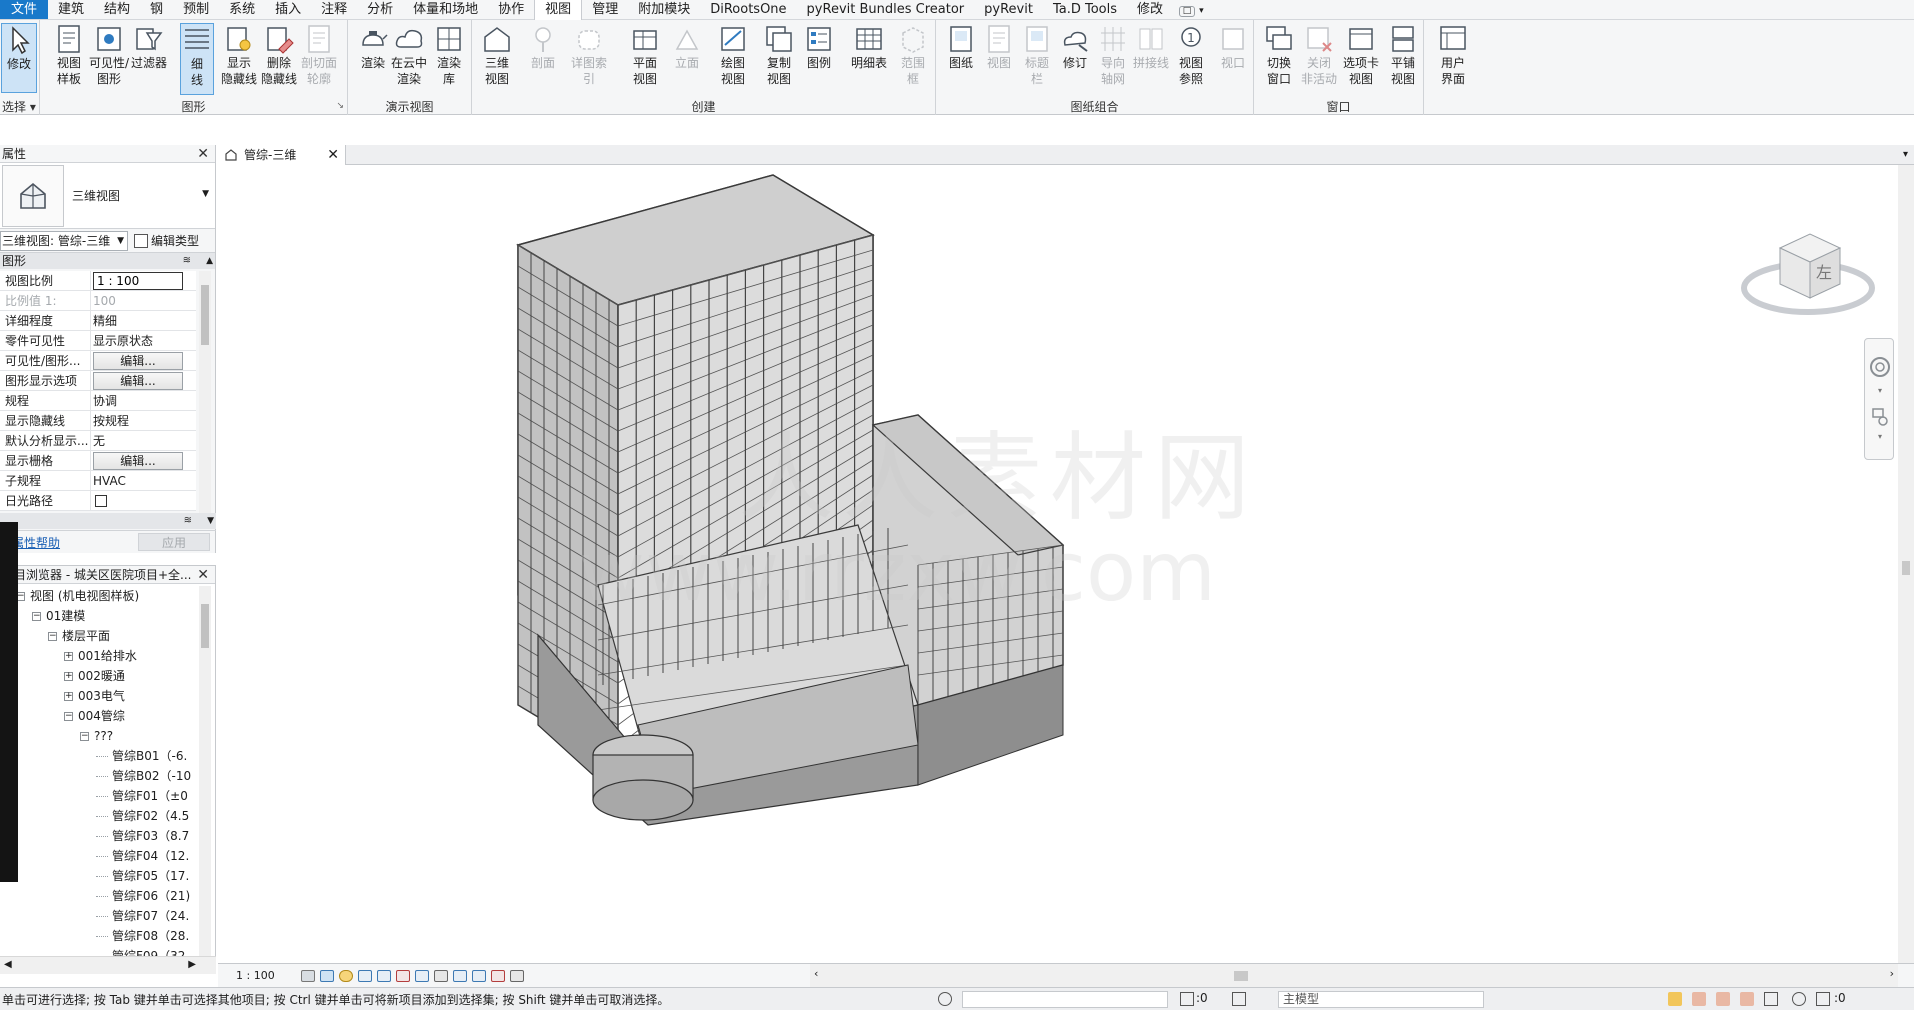  I want to click on menu-tab: 系统, so click(242, 9).